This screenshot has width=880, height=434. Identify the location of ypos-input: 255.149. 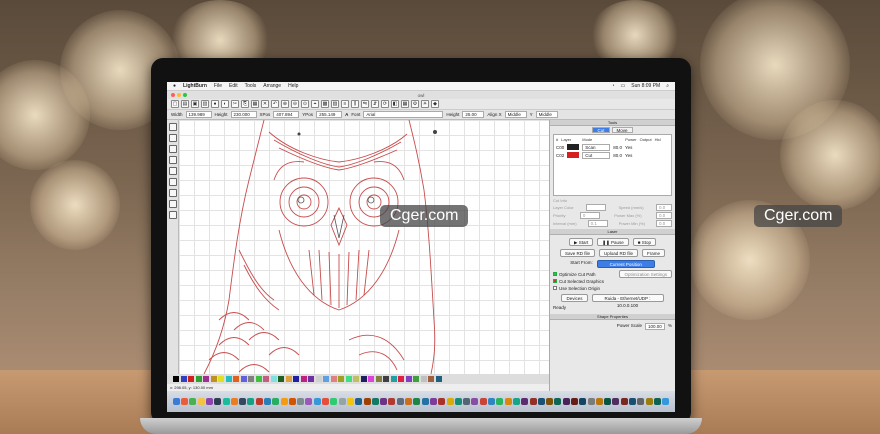
(329, 114).